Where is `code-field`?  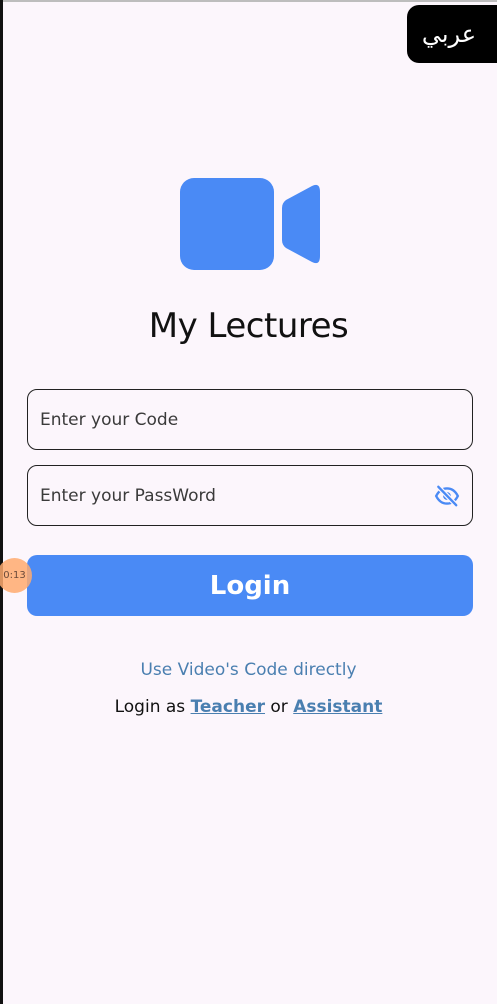 code-field is located at coordinates (250, 419).